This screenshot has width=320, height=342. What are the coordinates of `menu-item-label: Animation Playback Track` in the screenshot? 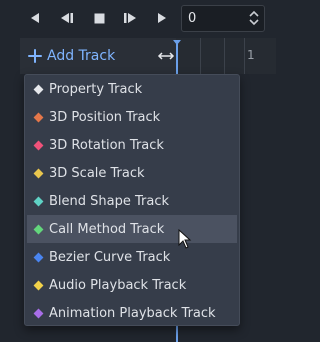 It's located at (132, 313).